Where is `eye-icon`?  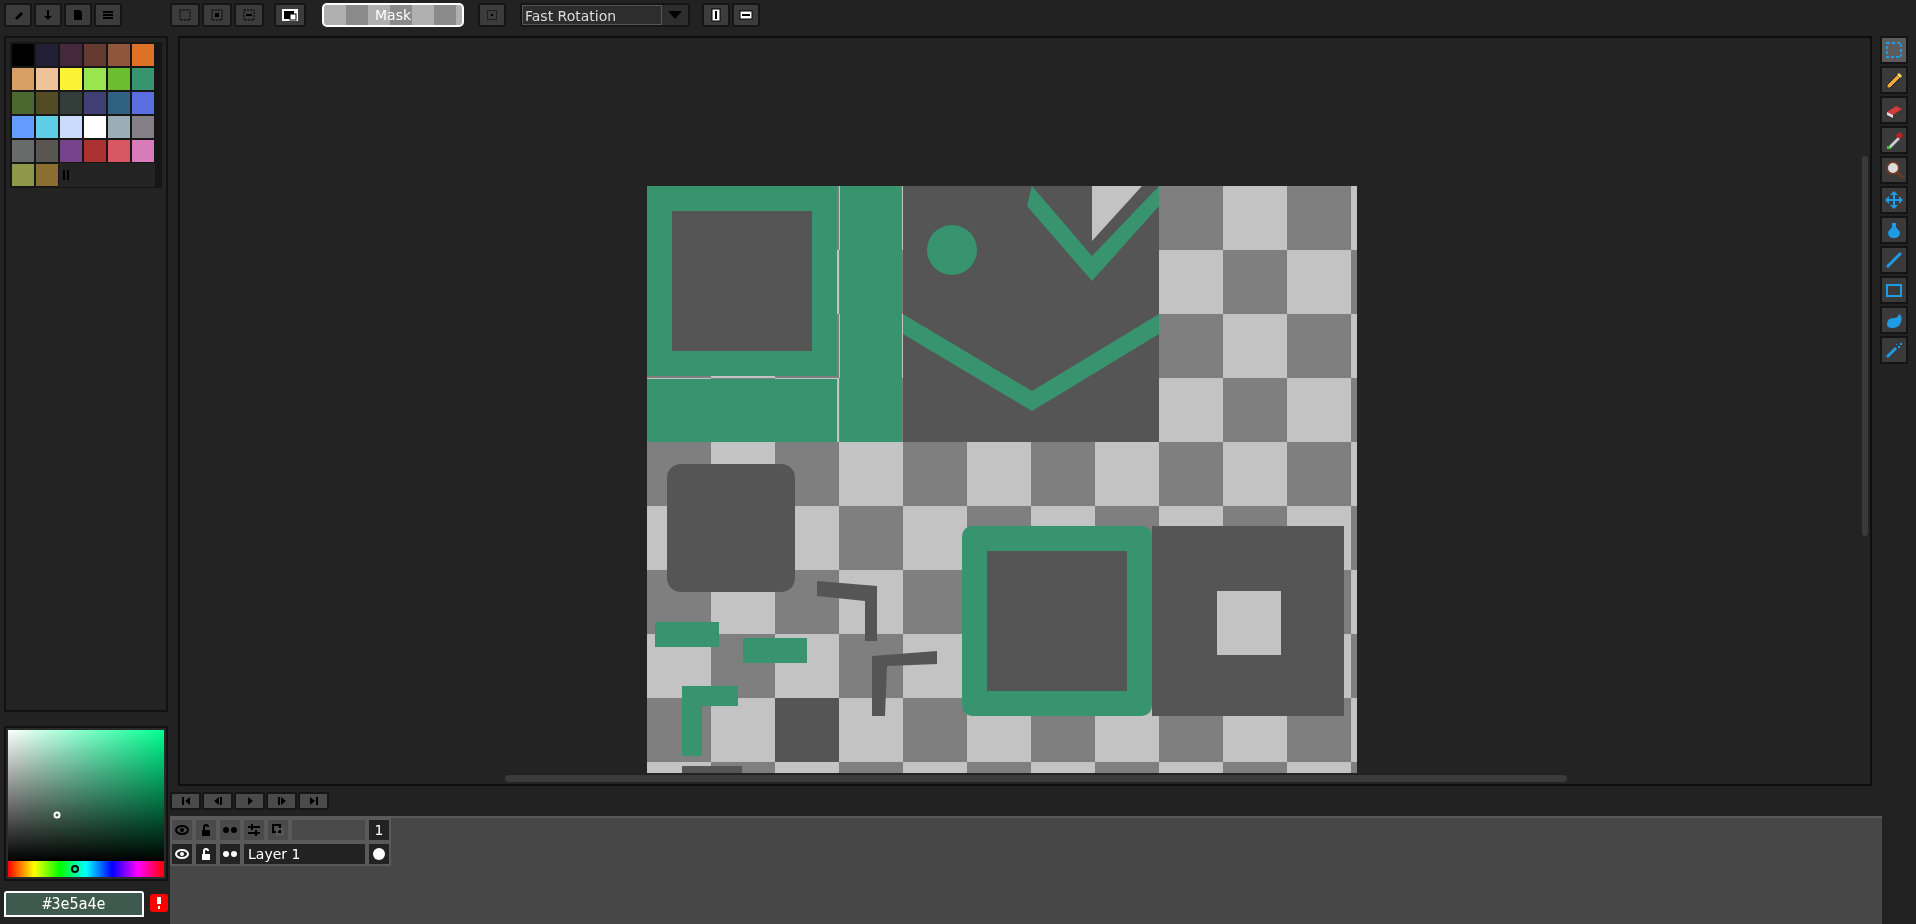
eye-icon is located at coordinates (182, 854).